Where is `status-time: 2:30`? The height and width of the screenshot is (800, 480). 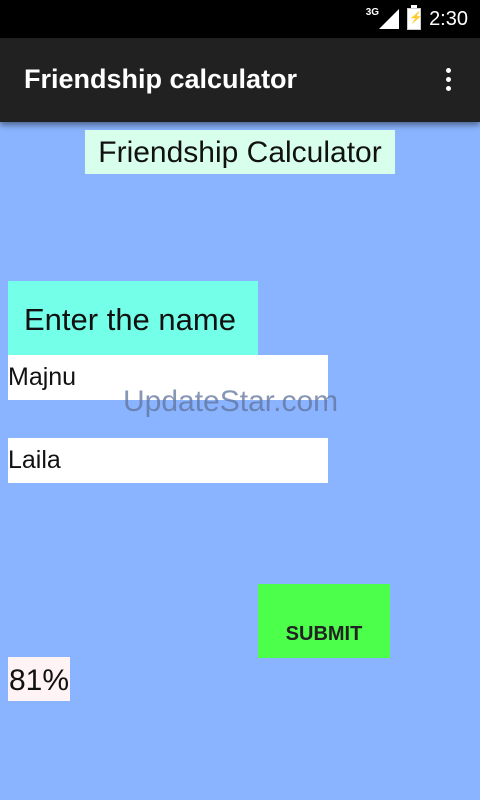
status-time: 2:30 is located at coordinates (448, 18).